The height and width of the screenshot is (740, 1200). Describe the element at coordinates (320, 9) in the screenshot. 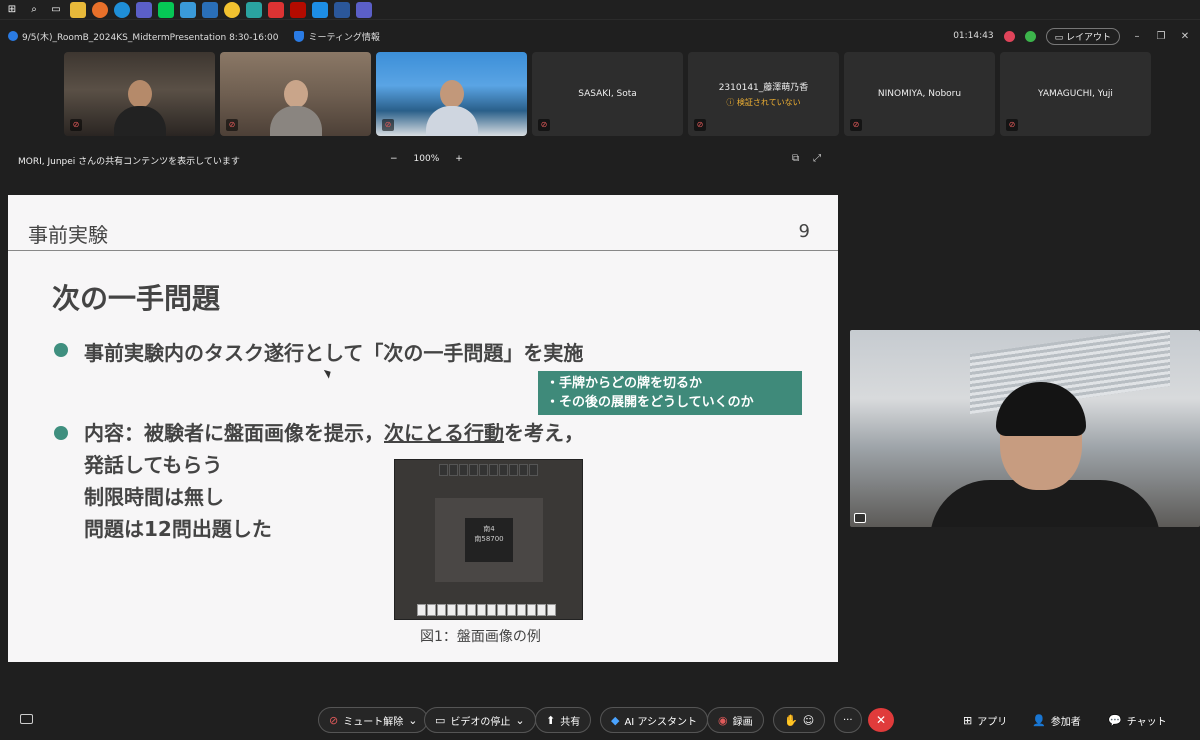

I see `webex-icon` at that location.